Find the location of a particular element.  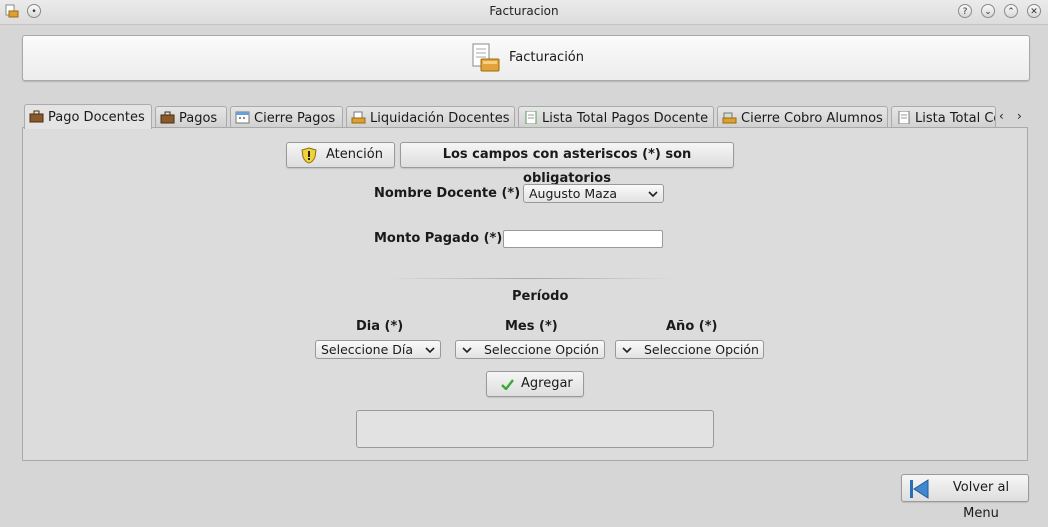

periodo-heading: Período is located at coordinates (540, 296).